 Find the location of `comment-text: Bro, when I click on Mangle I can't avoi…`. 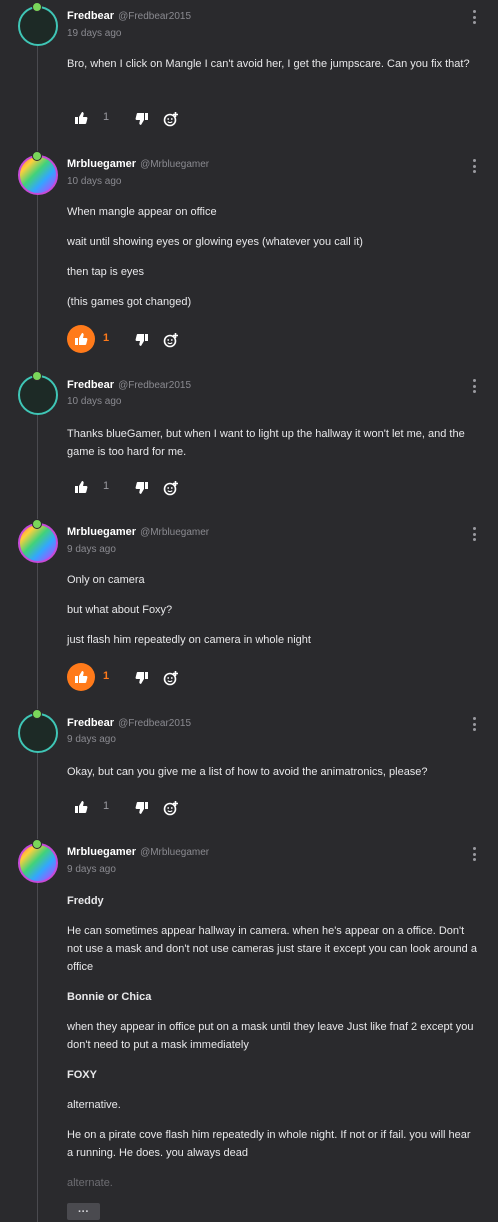

comment-text: Bro, when I click on Mangle I can't avoi… is located at coordinates (268, 64).